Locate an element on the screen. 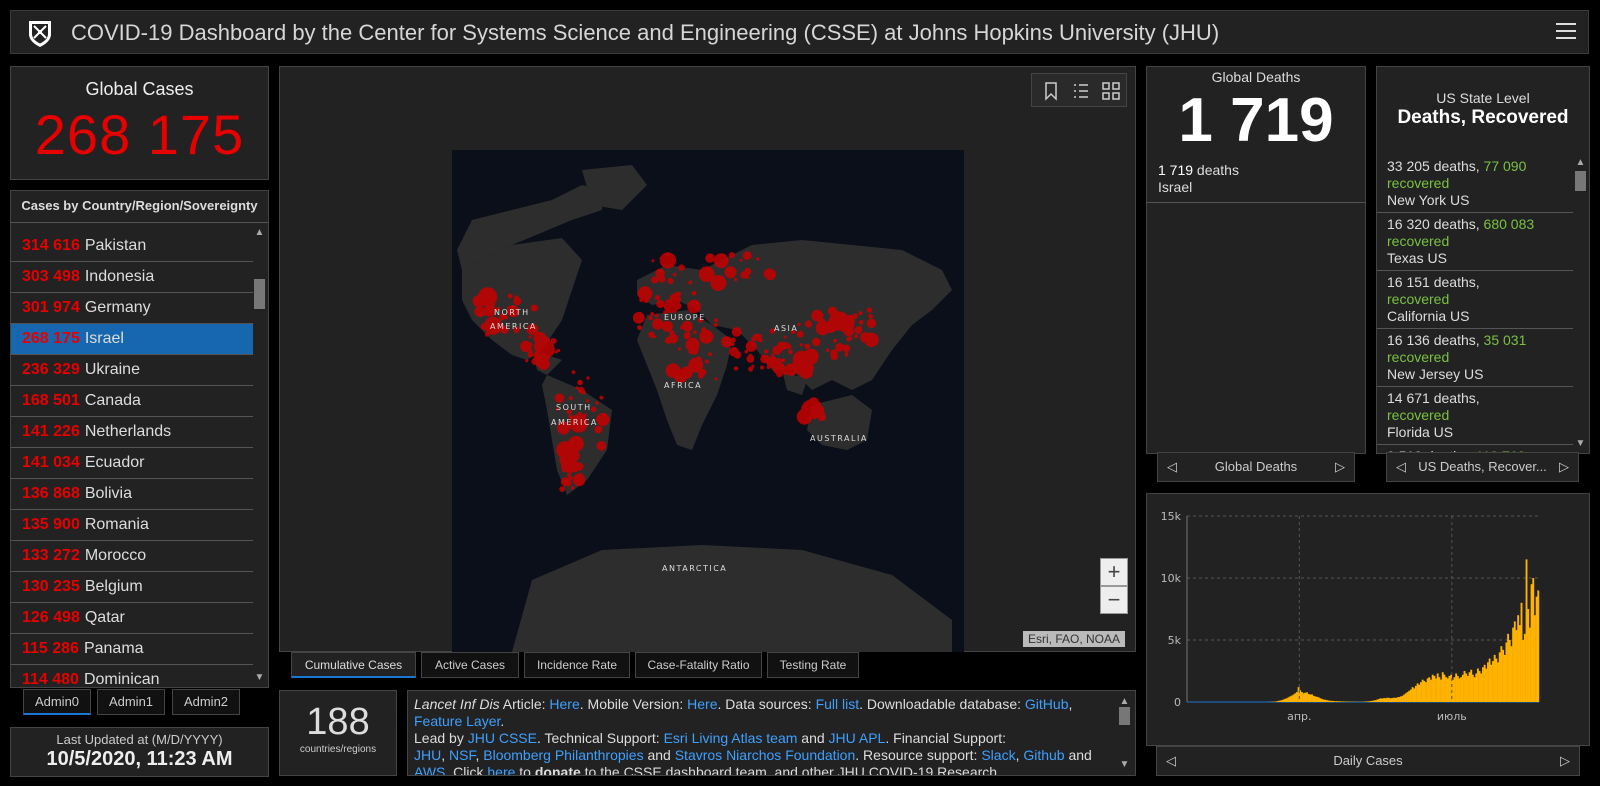 The image size is (1600, 786). us-list-scrollbar: ▲ ▼ is located at coordinates (1580, 303).